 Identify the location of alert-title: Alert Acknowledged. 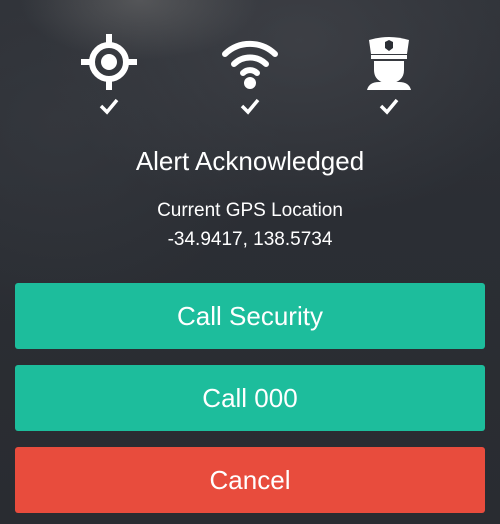
(250, 161).